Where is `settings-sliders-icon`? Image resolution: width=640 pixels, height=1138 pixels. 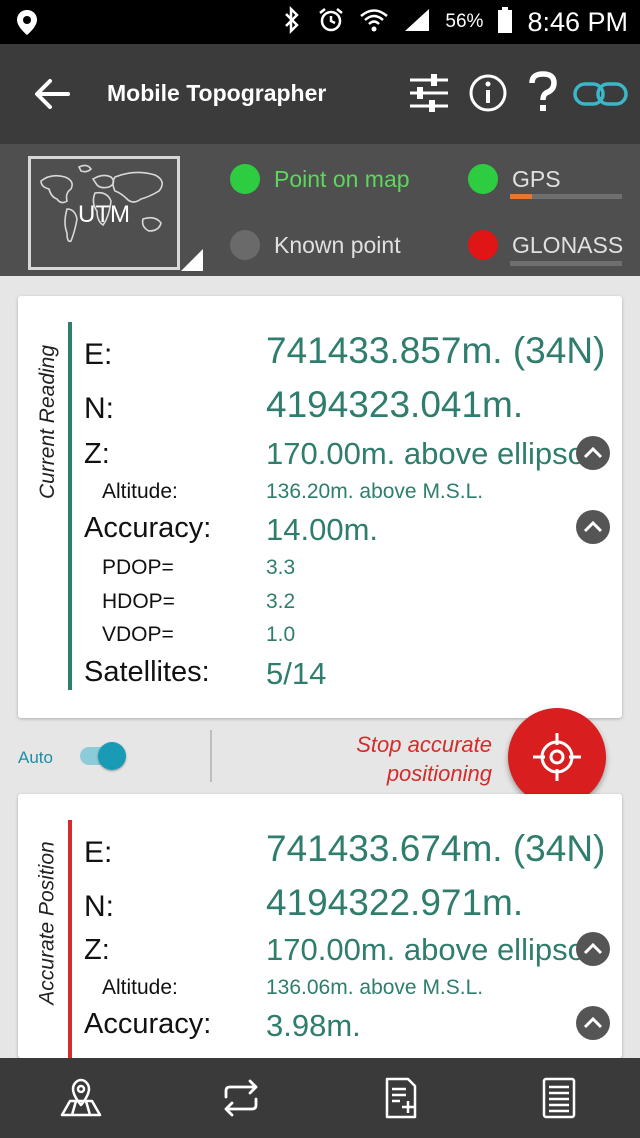
settings-sliders-icon is located at coordinates (429, 95).